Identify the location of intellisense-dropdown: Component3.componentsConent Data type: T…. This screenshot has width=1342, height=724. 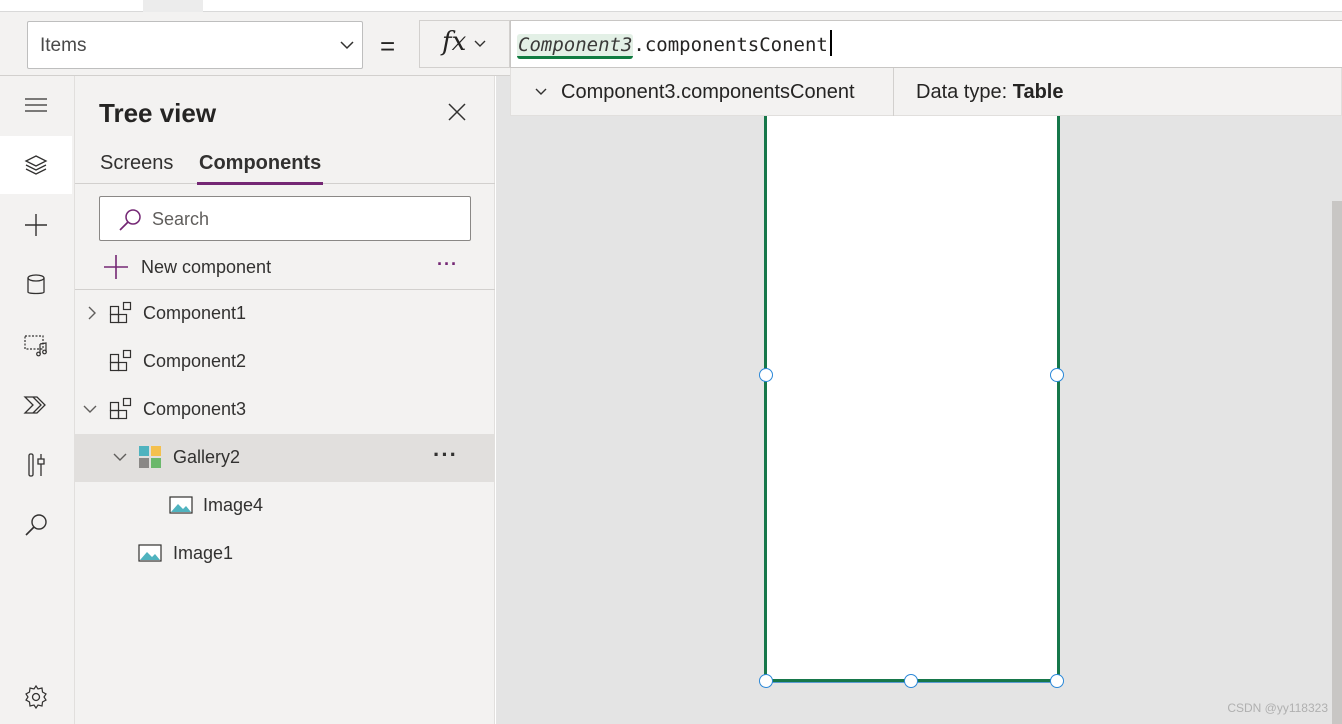
(926, 92).